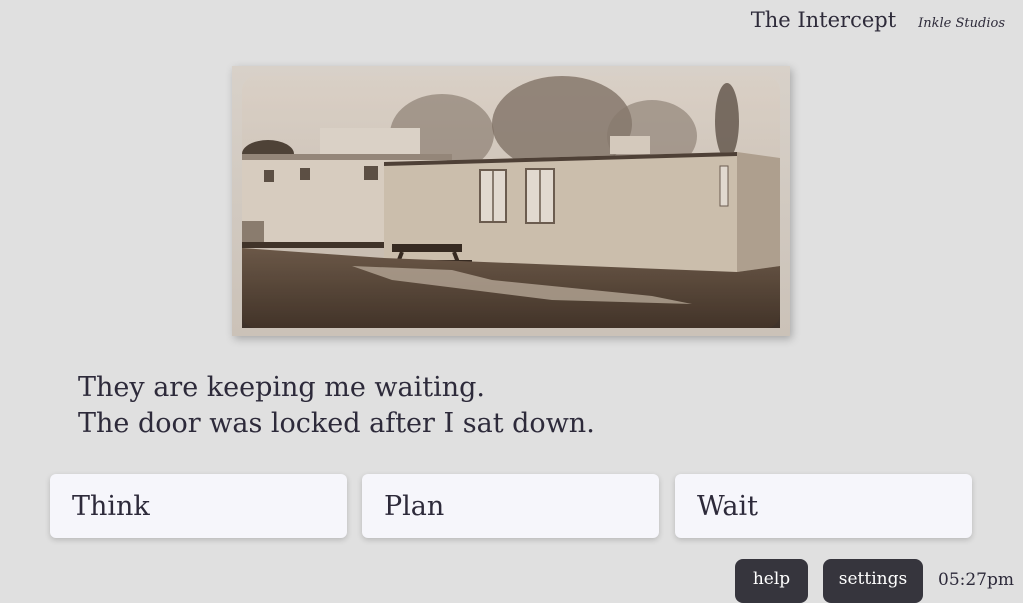  I want to click on studio-credit: Inkle Studios, so click(961, 23).